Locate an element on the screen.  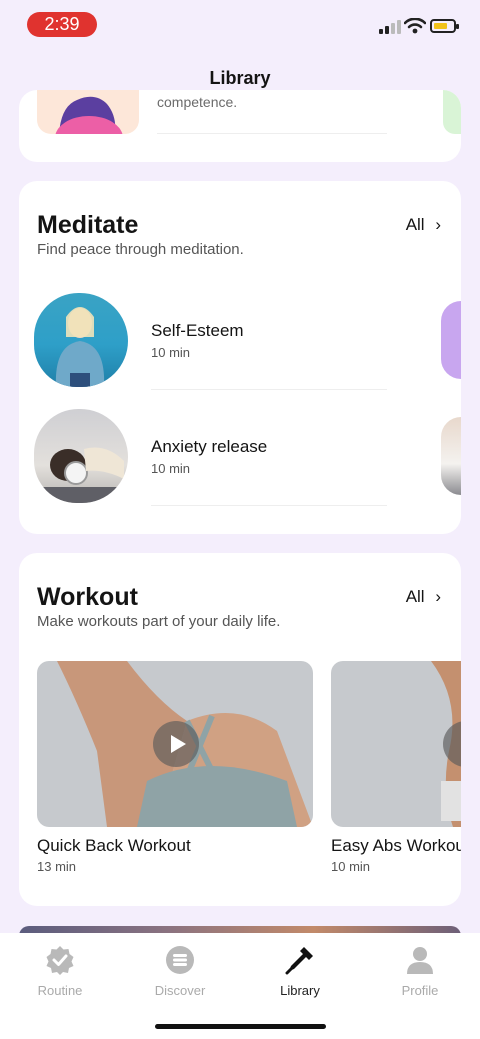
play-icon is located at coordinates (176, 744).